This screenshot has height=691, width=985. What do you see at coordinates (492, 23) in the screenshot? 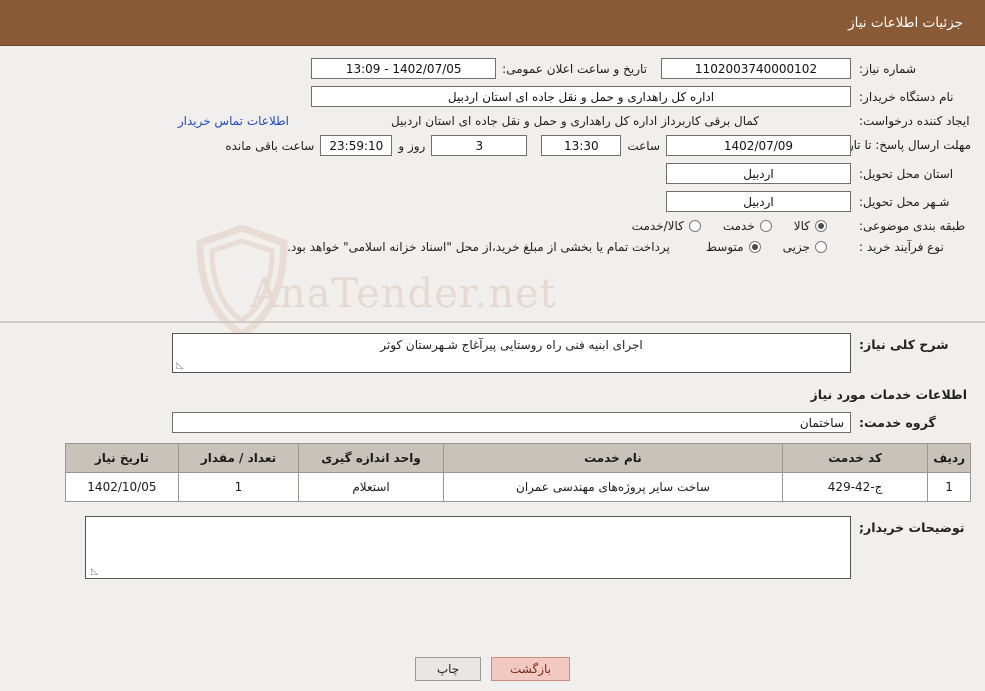
I see `page-header: جزئیات اطلاعات نیاز` at bounding box center [492, 23].